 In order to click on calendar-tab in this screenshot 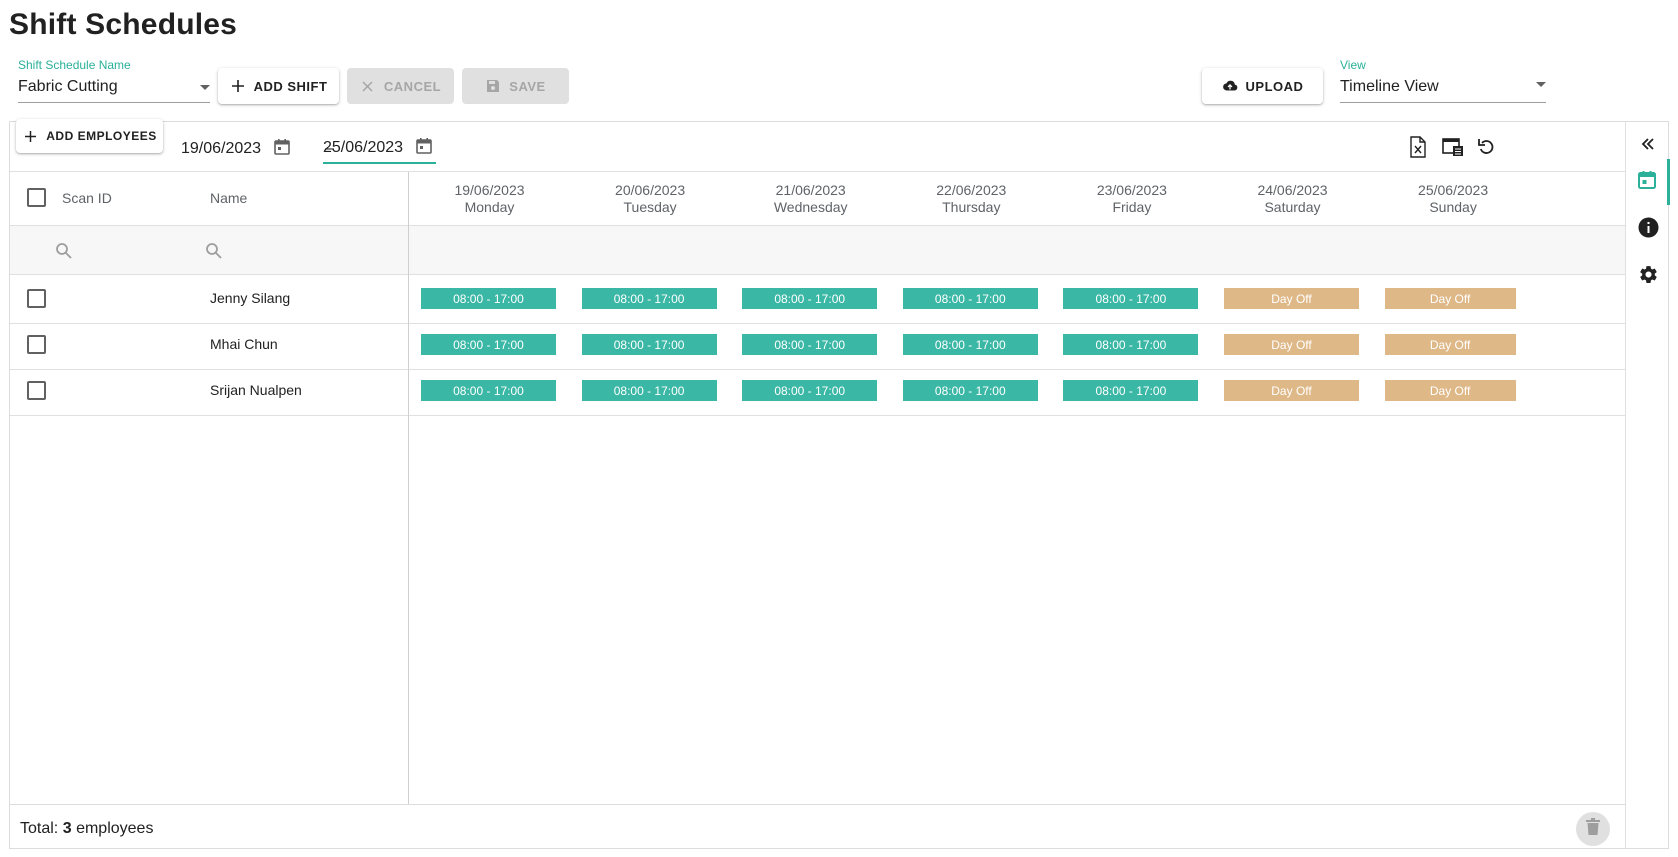, I will do `click(1648, 182)`.